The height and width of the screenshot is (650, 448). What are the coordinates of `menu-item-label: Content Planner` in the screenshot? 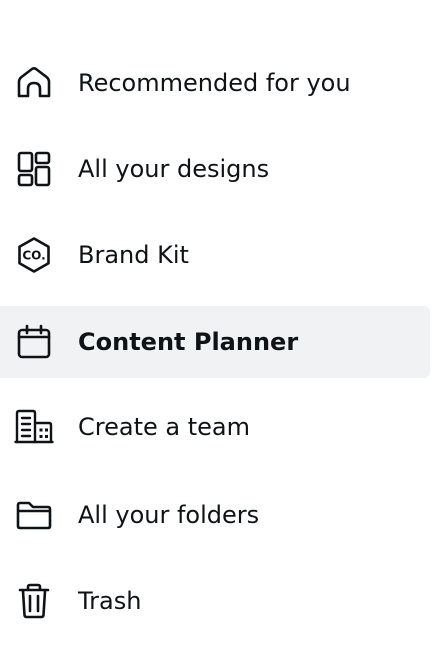 It's located at (188, 342).